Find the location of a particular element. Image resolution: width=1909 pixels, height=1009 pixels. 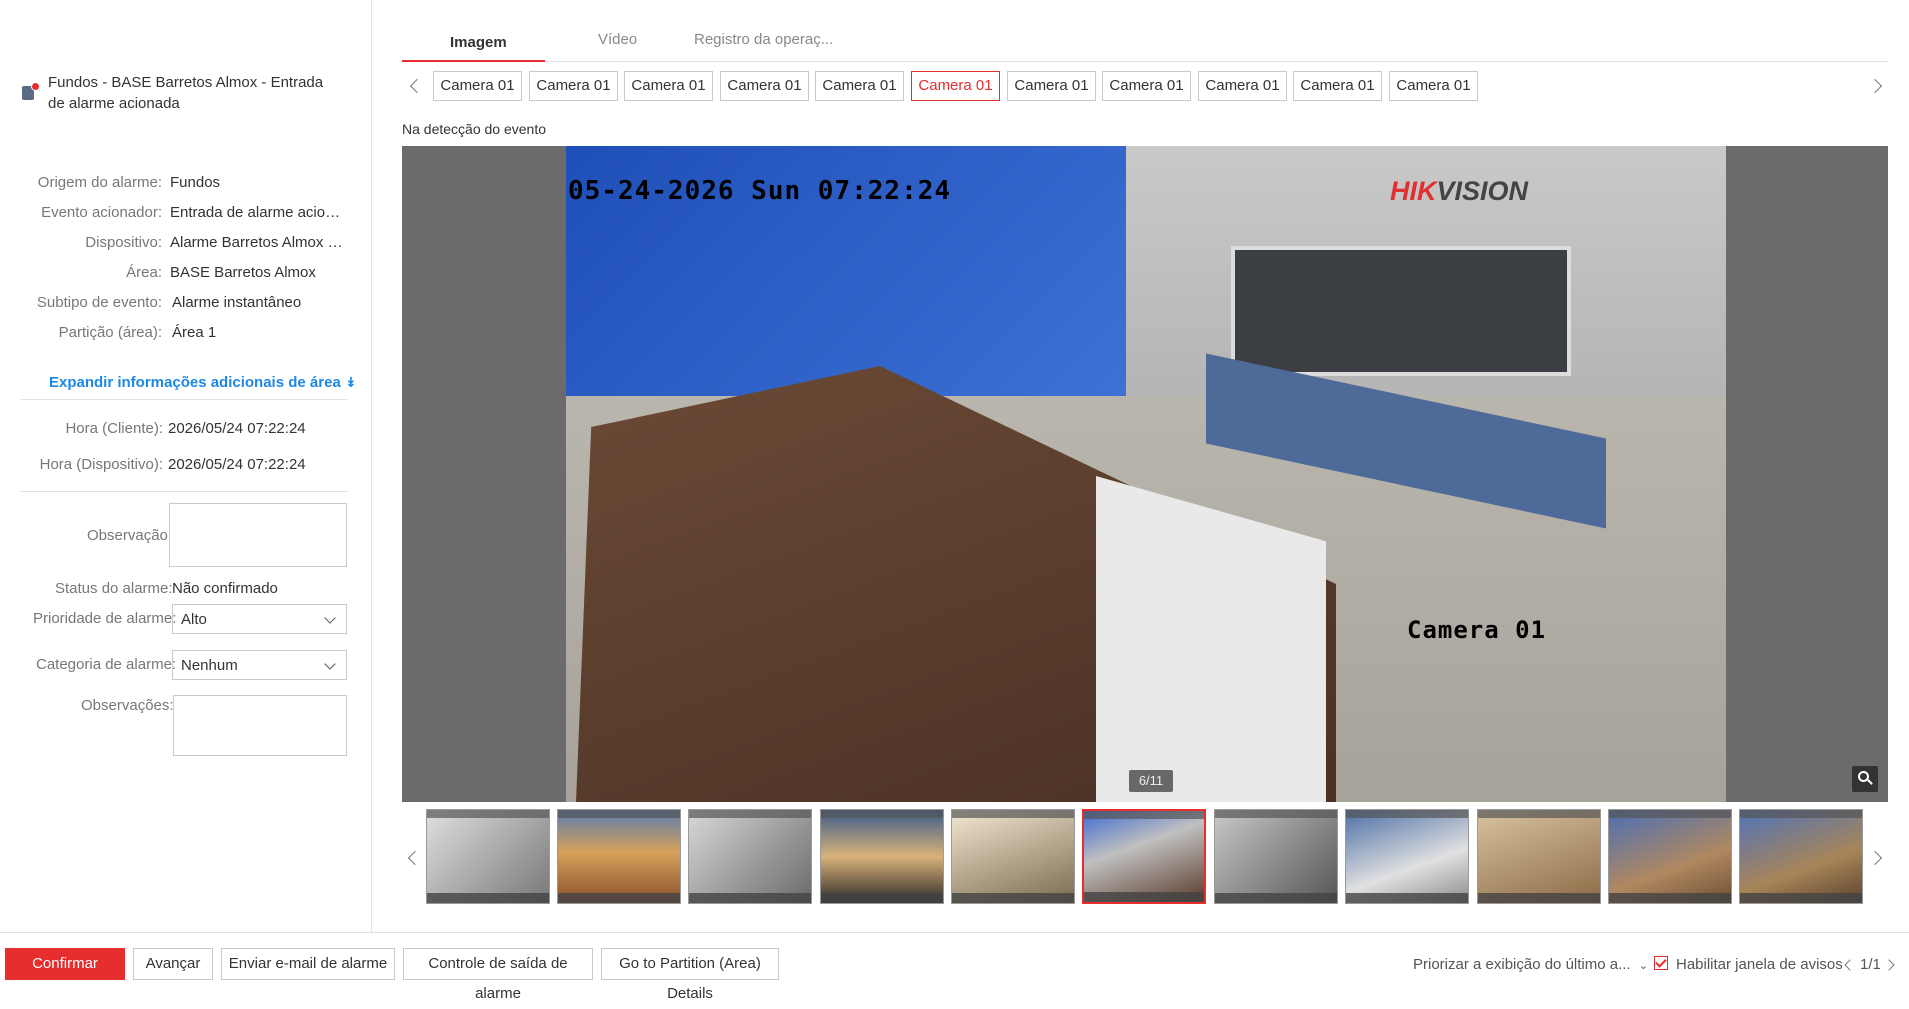

observacoes-textarea is located at coordinates (260, 725).